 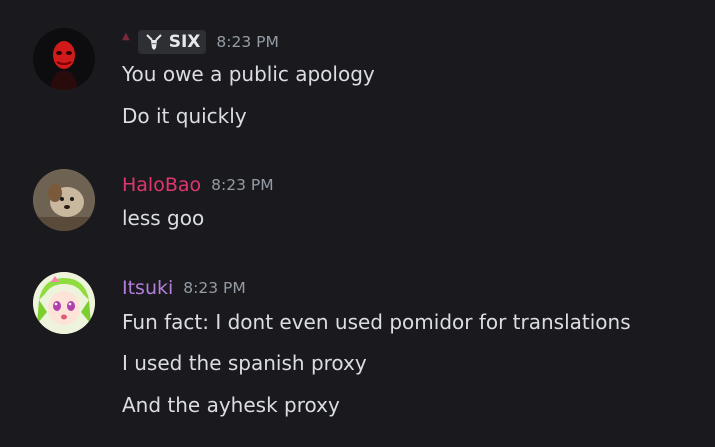 I want to click on dog-avatar-icon, so click(x=64, y=200).